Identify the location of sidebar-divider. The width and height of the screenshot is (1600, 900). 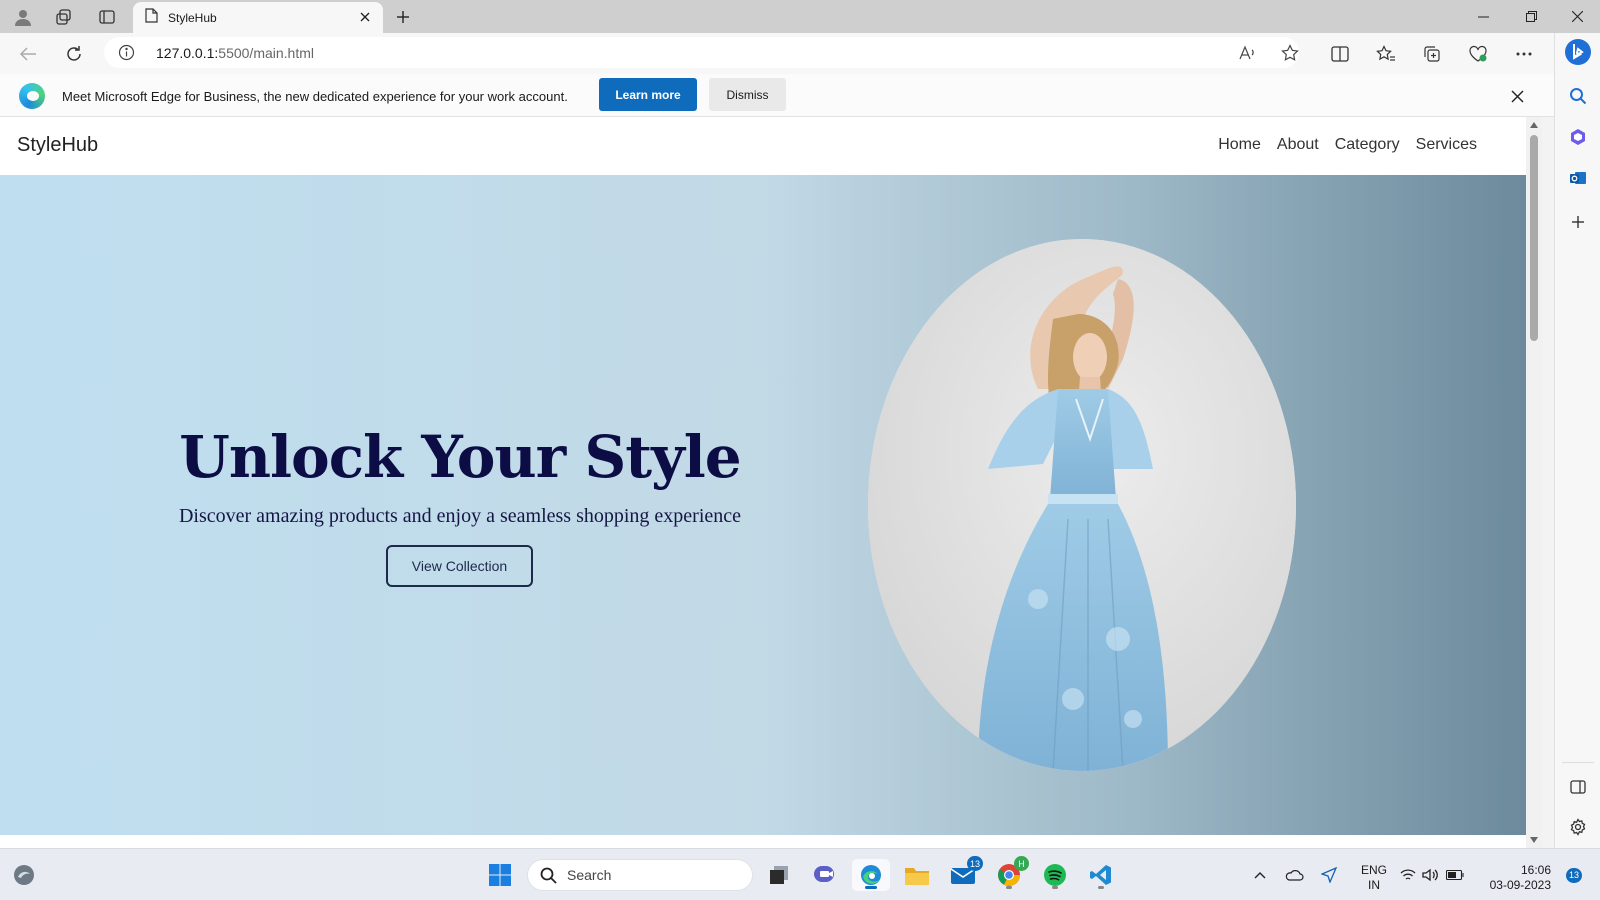
(1578, 762).